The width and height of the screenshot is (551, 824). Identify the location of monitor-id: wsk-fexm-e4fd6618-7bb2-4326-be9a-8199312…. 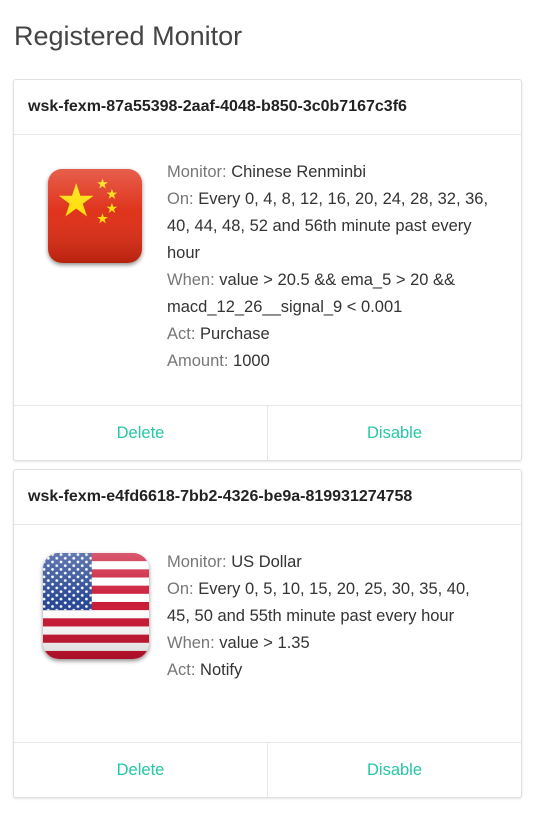
(267, 497).